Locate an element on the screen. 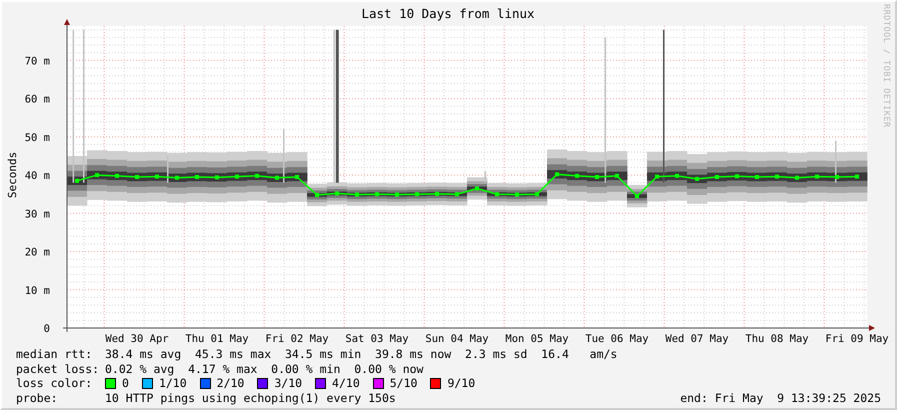  x-tick-label: Wed 07 May is located at coordinates (697, 339).